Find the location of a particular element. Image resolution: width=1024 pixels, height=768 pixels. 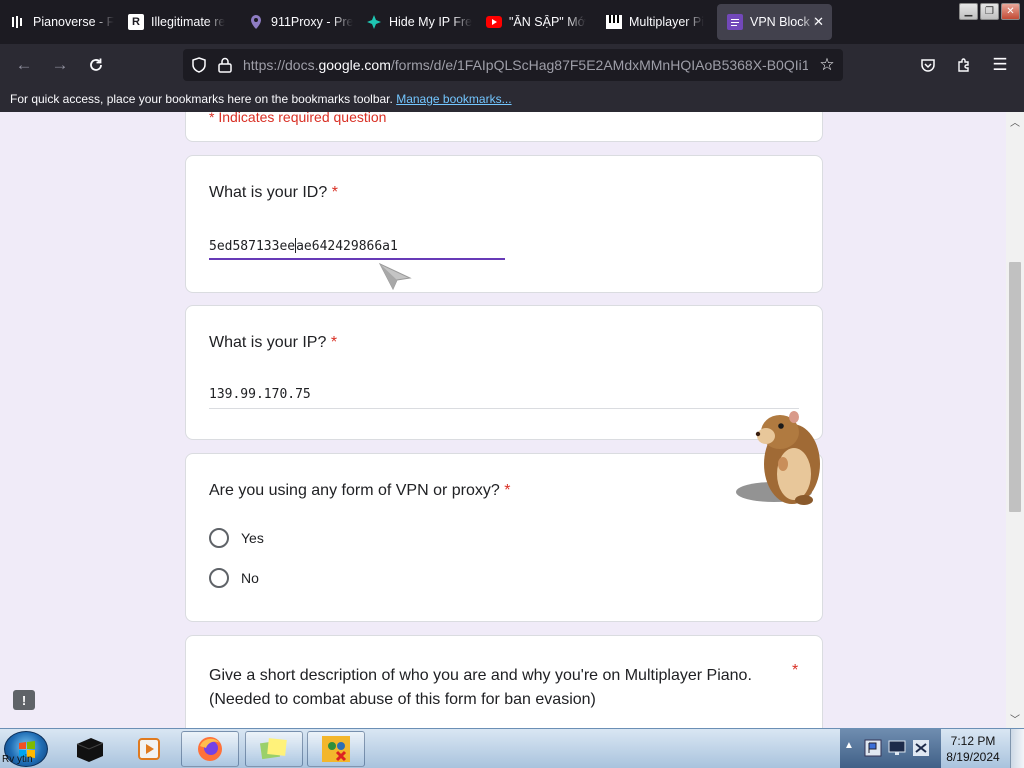

tab-hide-my-ip: Hide My IP Fre is located at coordinates (416, 22).